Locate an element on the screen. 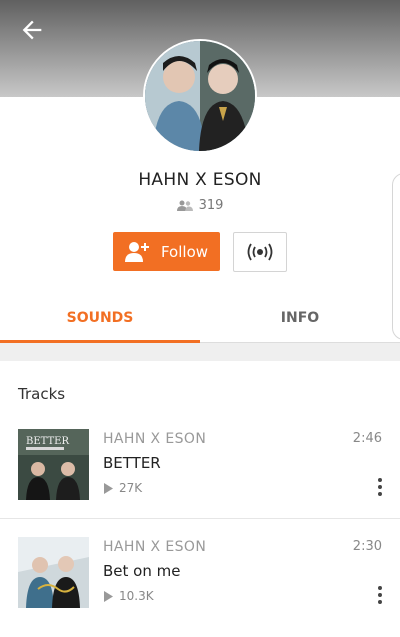 The image size is (400, 637). broadcast-icon is located at coordinates (260, 252).